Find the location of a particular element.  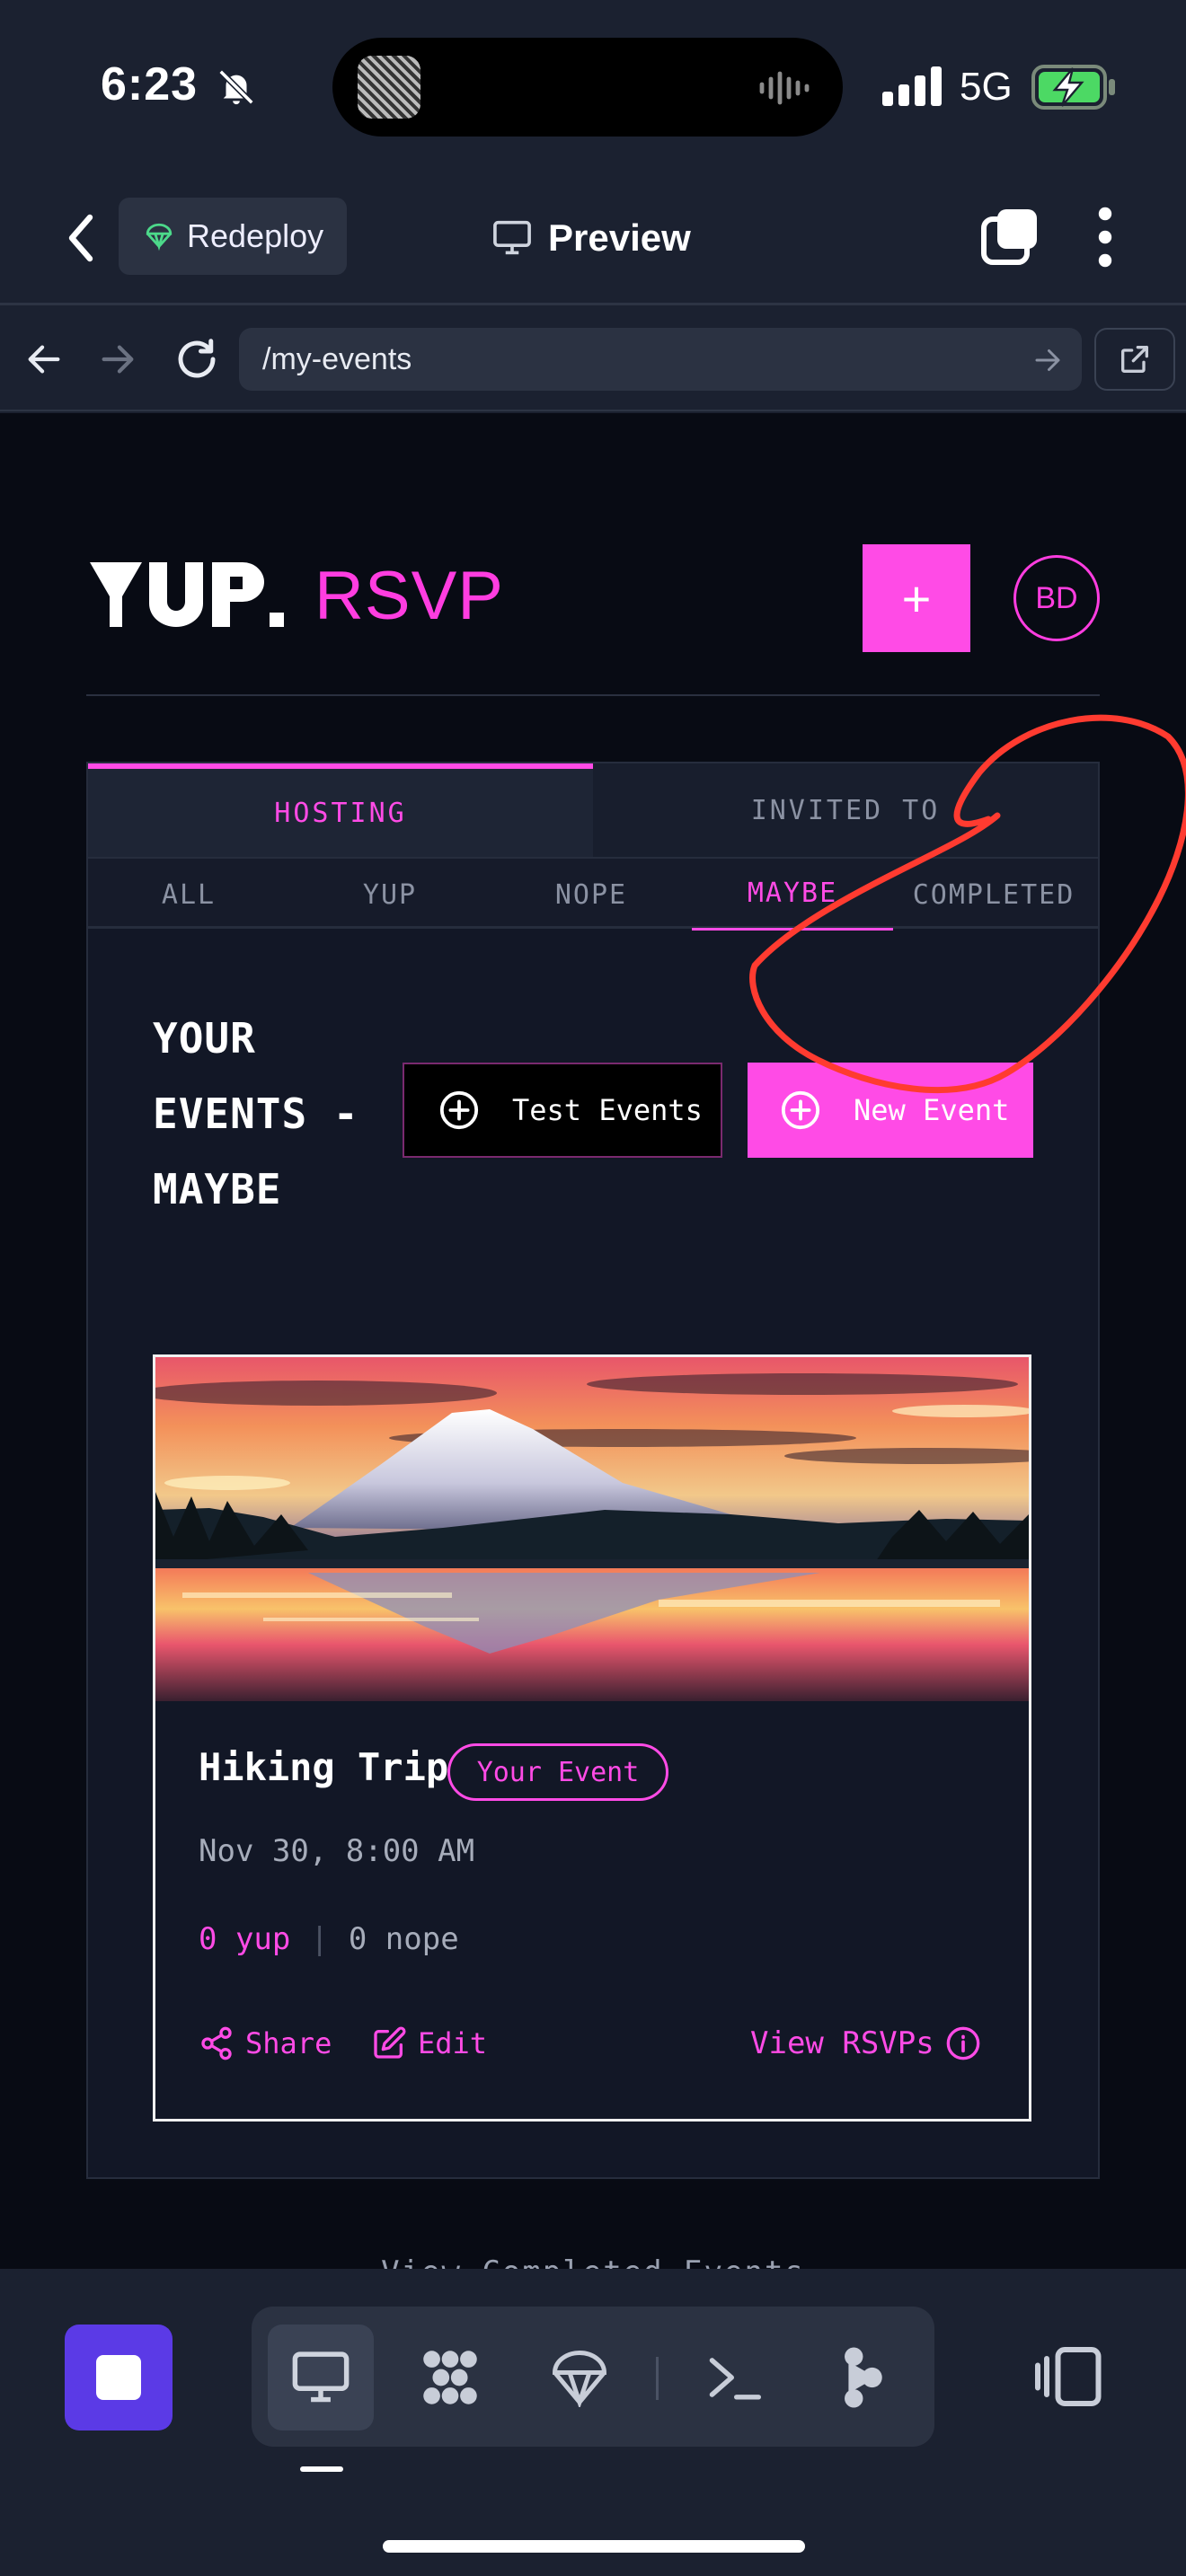

tool-workflows is located at coordinates (450, 2377).